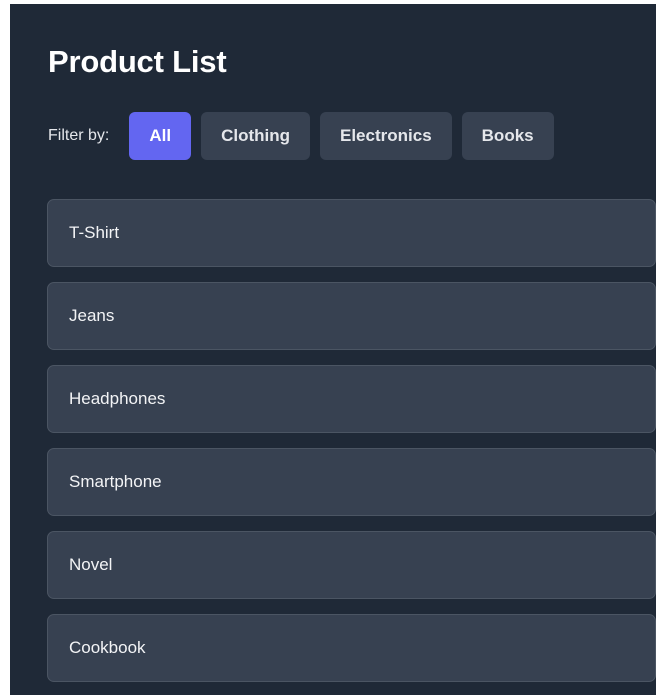  Describe the element at coordinates (79, 135) in the screenshot. I see `filter-label: Filter by:` at that location.